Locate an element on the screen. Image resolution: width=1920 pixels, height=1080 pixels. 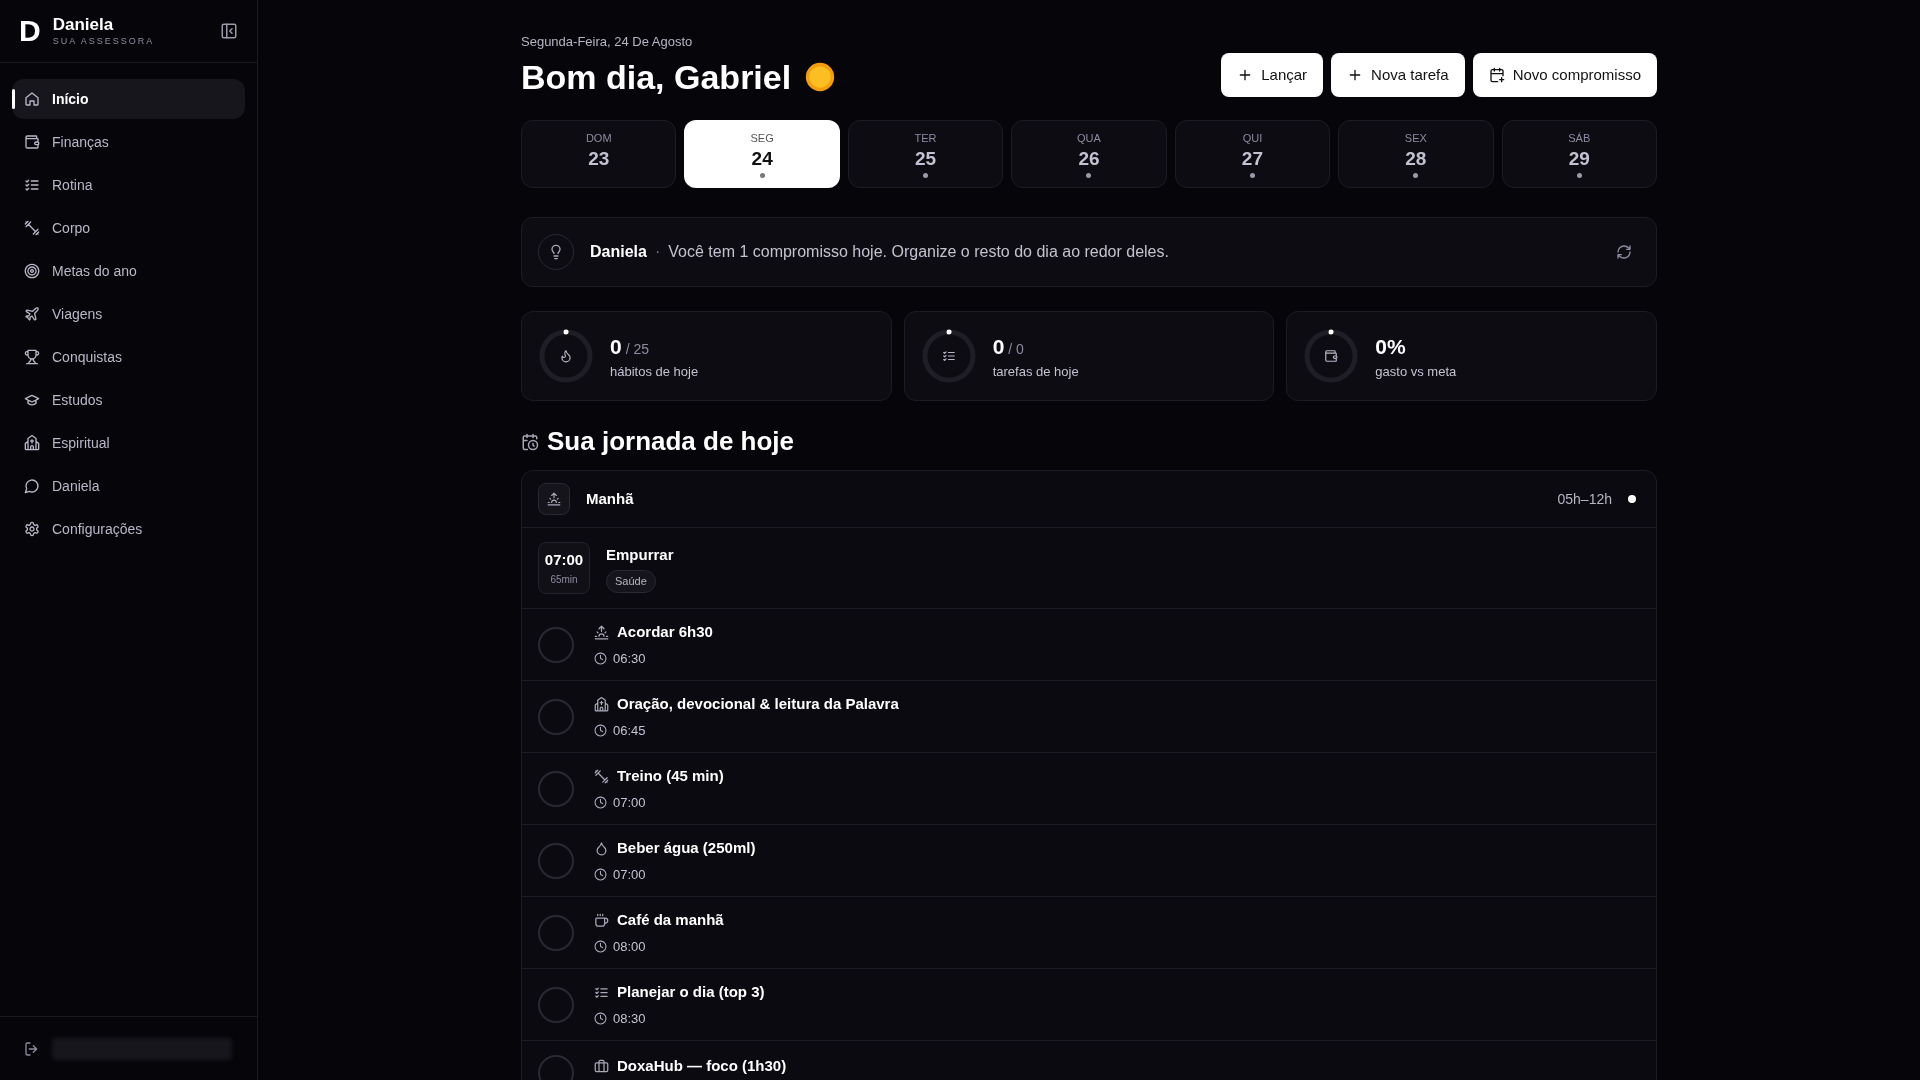
action-button: Lançar is located at coordinates (1272, 75).